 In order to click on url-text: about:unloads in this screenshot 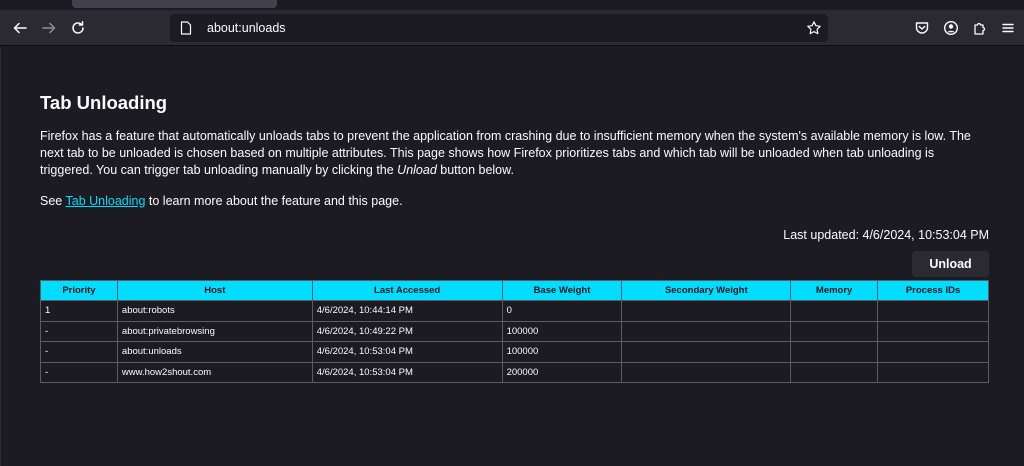, I will do `click(246, 28)`.